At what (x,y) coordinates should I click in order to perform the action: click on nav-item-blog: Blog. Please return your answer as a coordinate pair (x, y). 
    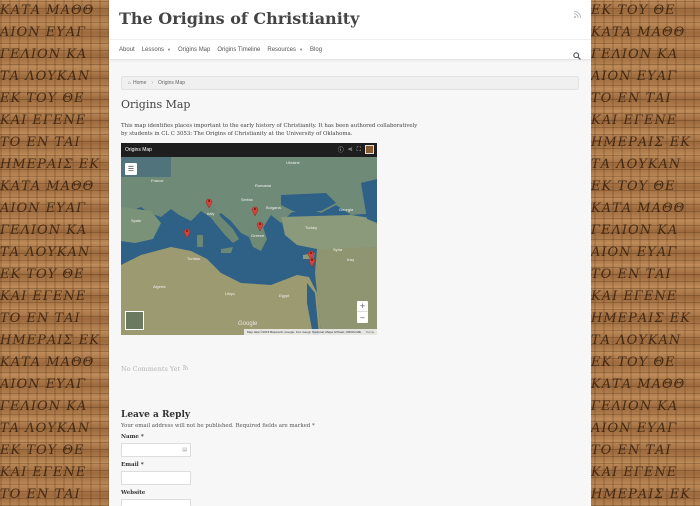
    Looking at the image, I should click on (316, 50).